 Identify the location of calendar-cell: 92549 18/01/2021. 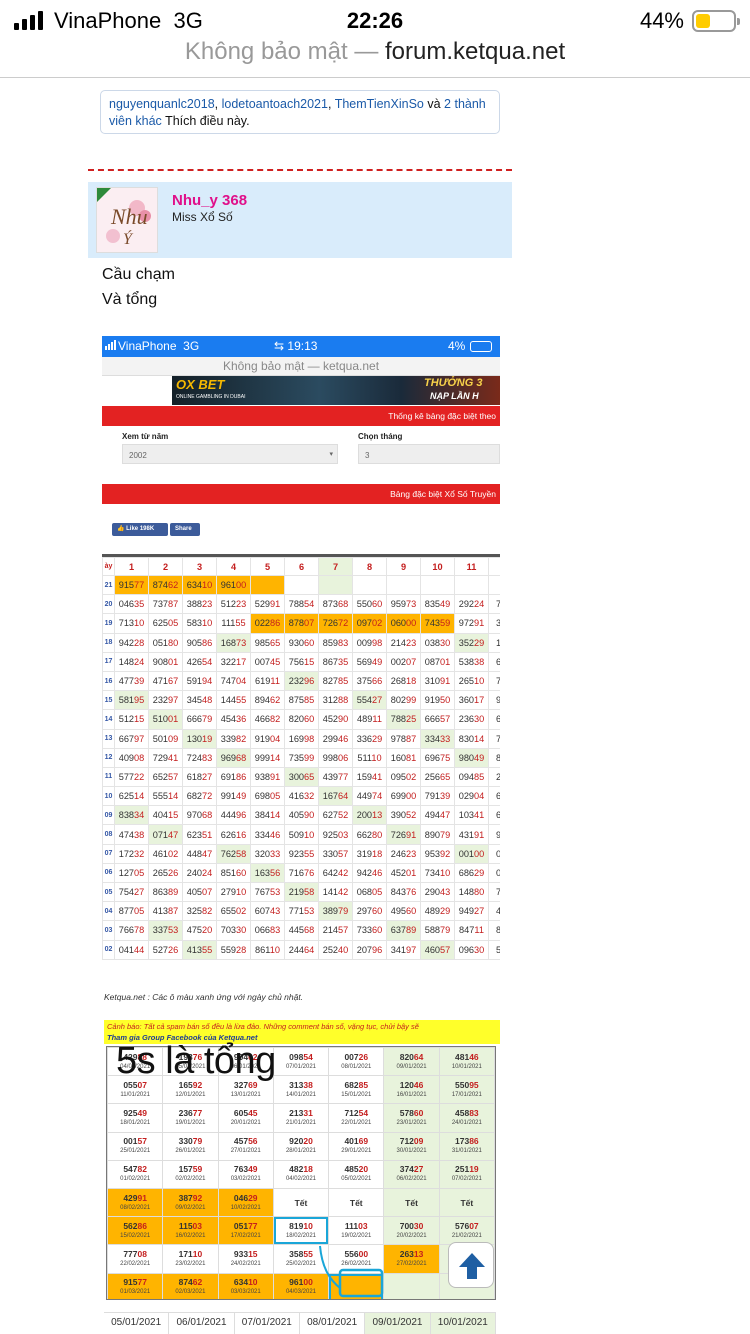
(135, 1118).